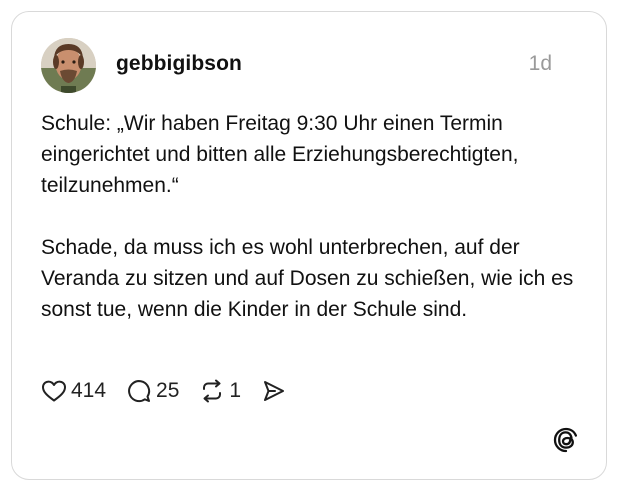  I want to click on comment-icon, so click(139, 391).